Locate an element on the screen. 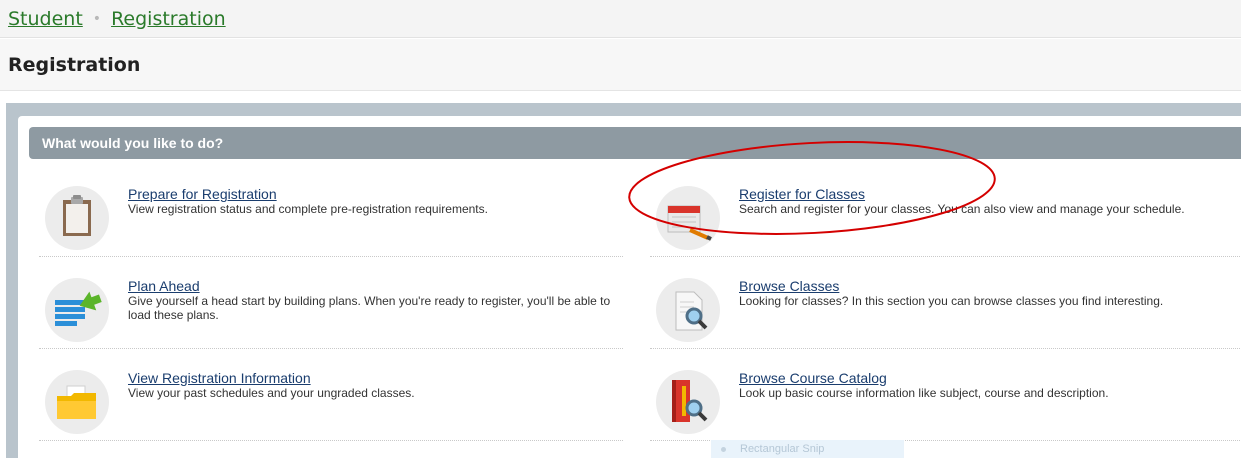  breadcrumb: Student • Registration is located at coordinates (620, 19).